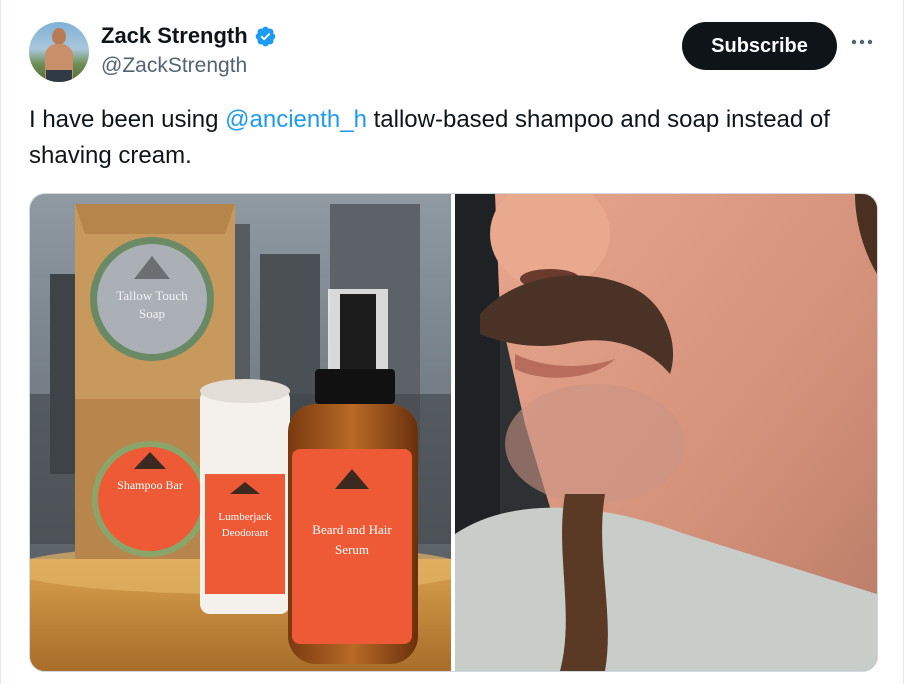 This screenshot has height=684, width=906. I want to click on subscribe-button: Subscribe, so click(759, 46).